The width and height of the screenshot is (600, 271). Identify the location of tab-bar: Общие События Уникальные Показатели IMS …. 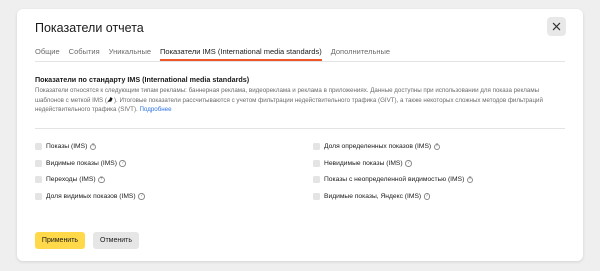
(212, 54).